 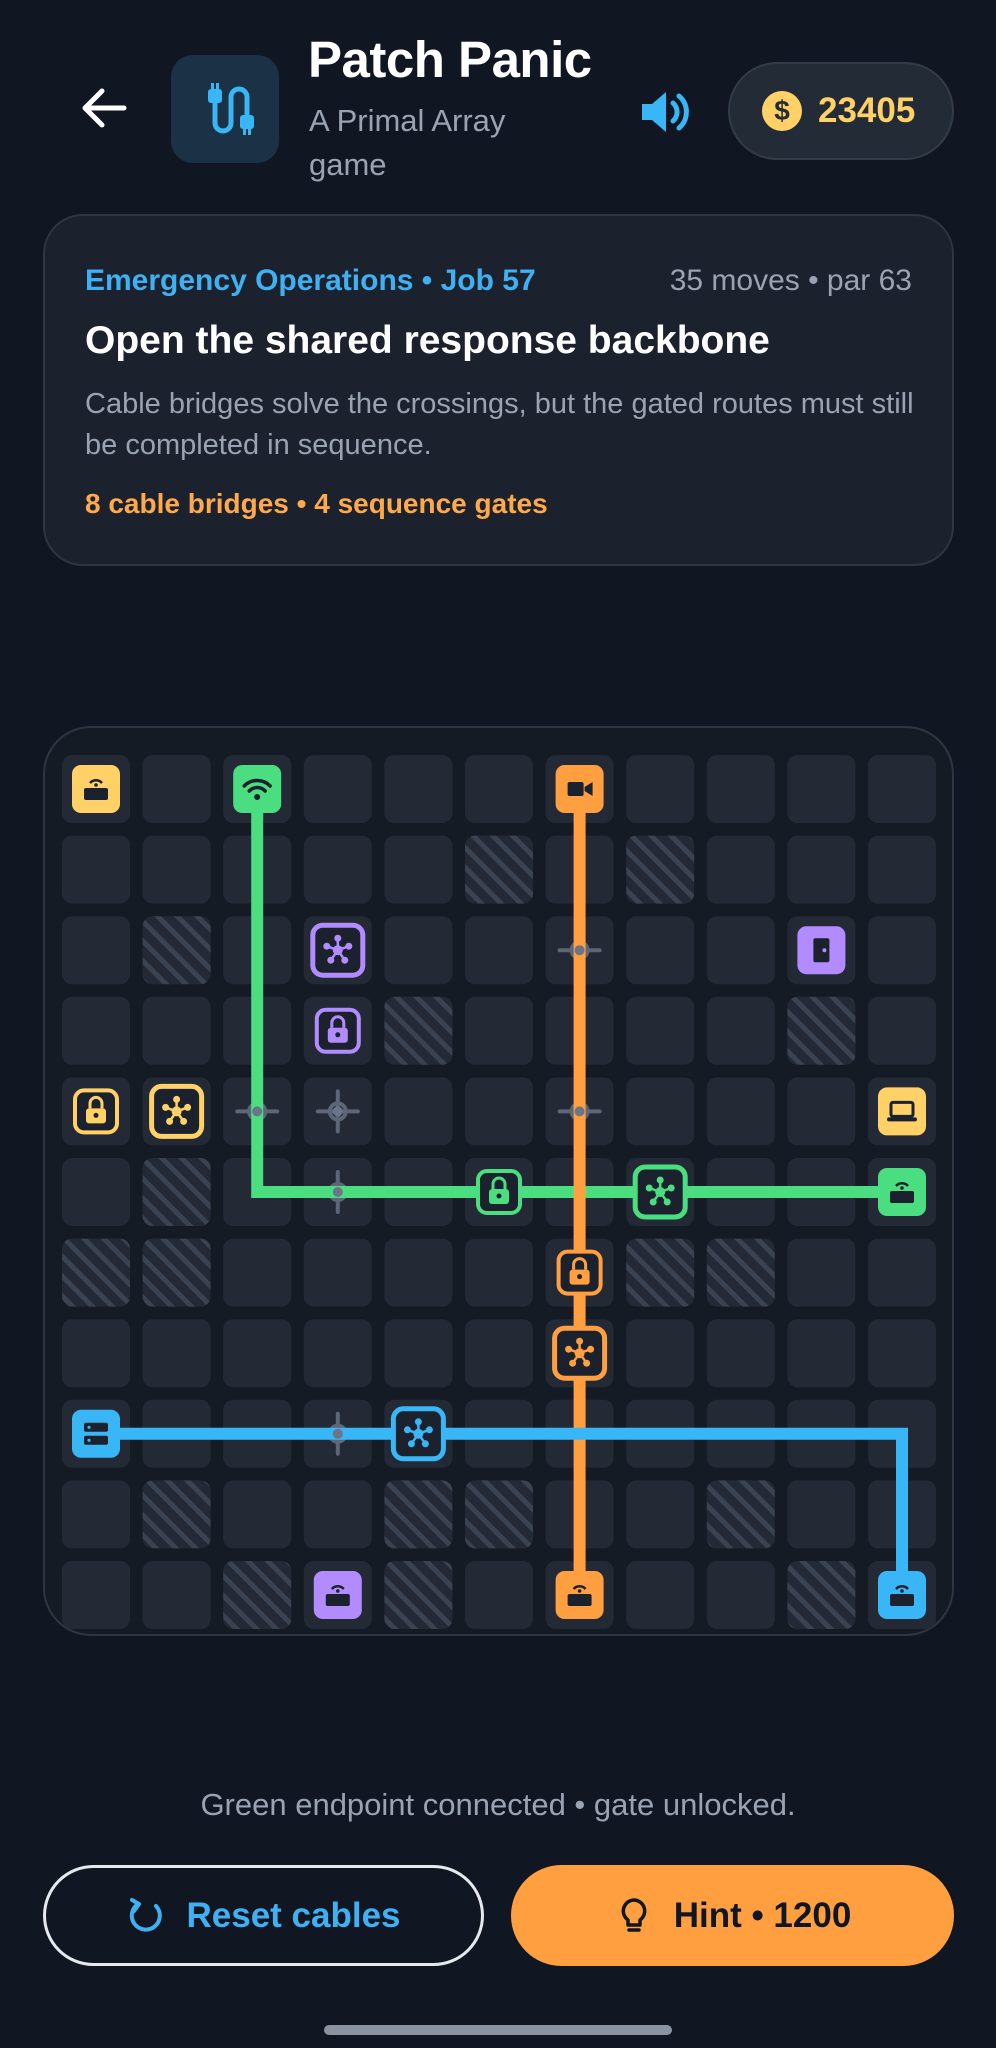 What do you see at coordinates (499, 1192) in the screenshot?
I see `green-lock-gate` at bounding box center [499, 1192].